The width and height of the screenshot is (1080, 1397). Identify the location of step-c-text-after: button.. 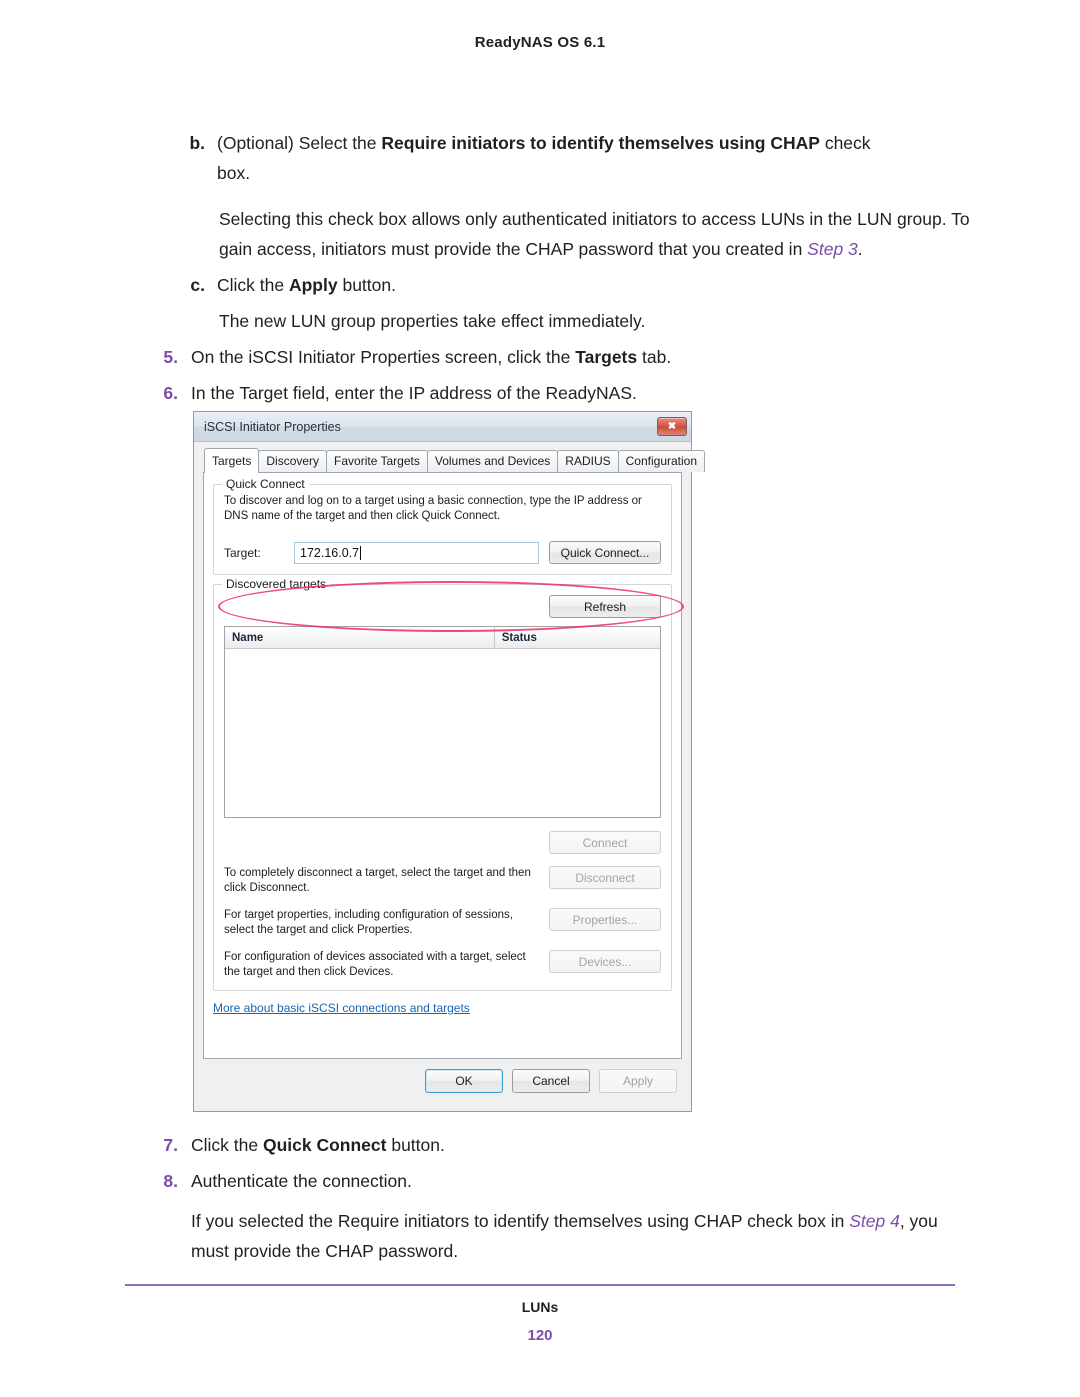
(366, 285).